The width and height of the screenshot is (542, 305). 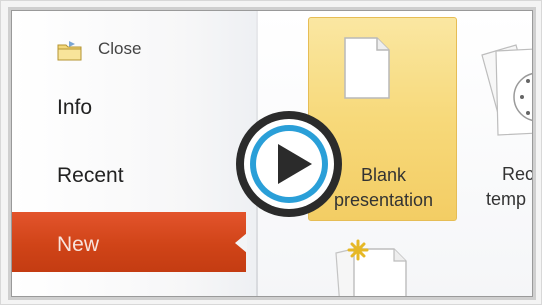 What do you see at coordinates (90, 175) in the screenshot?
I see `menu-item-recent-label: Recent` at bounding box center [90, 175].